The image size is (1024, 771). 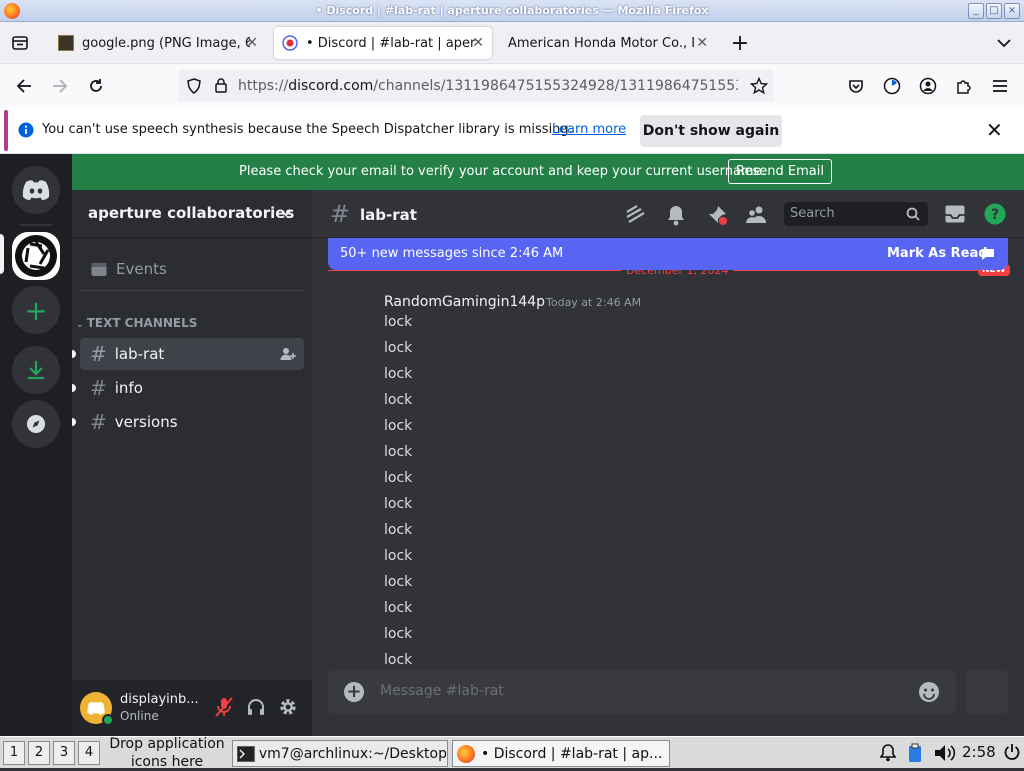 What do you see at coordinates (740, 43) in the screenshot?
I see `new-tab-button: +` at bounding box center [740, 43].